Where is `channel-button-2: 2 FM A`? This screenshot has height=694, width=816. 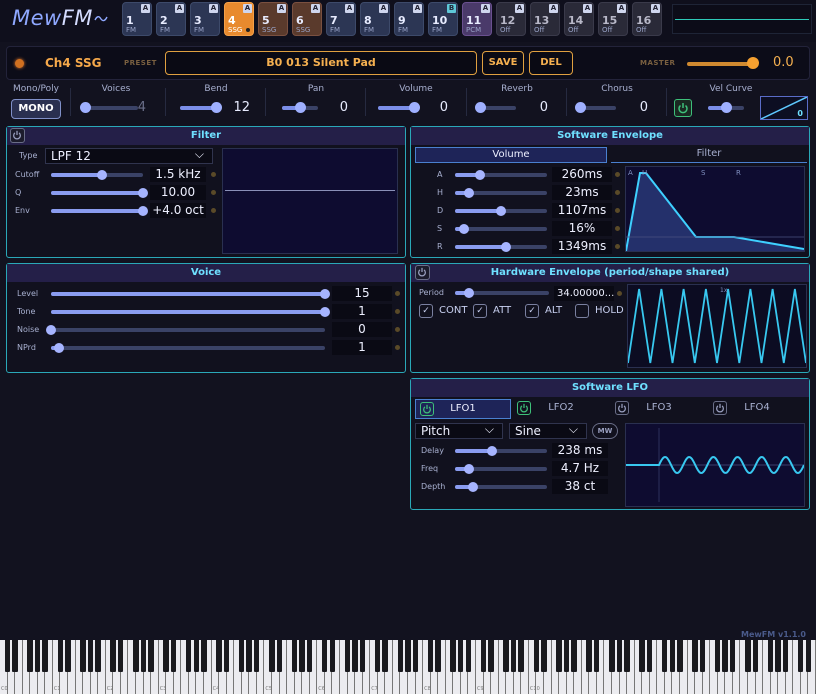
channel-button-2: 2 FM A is located at coordinates (171, 19).